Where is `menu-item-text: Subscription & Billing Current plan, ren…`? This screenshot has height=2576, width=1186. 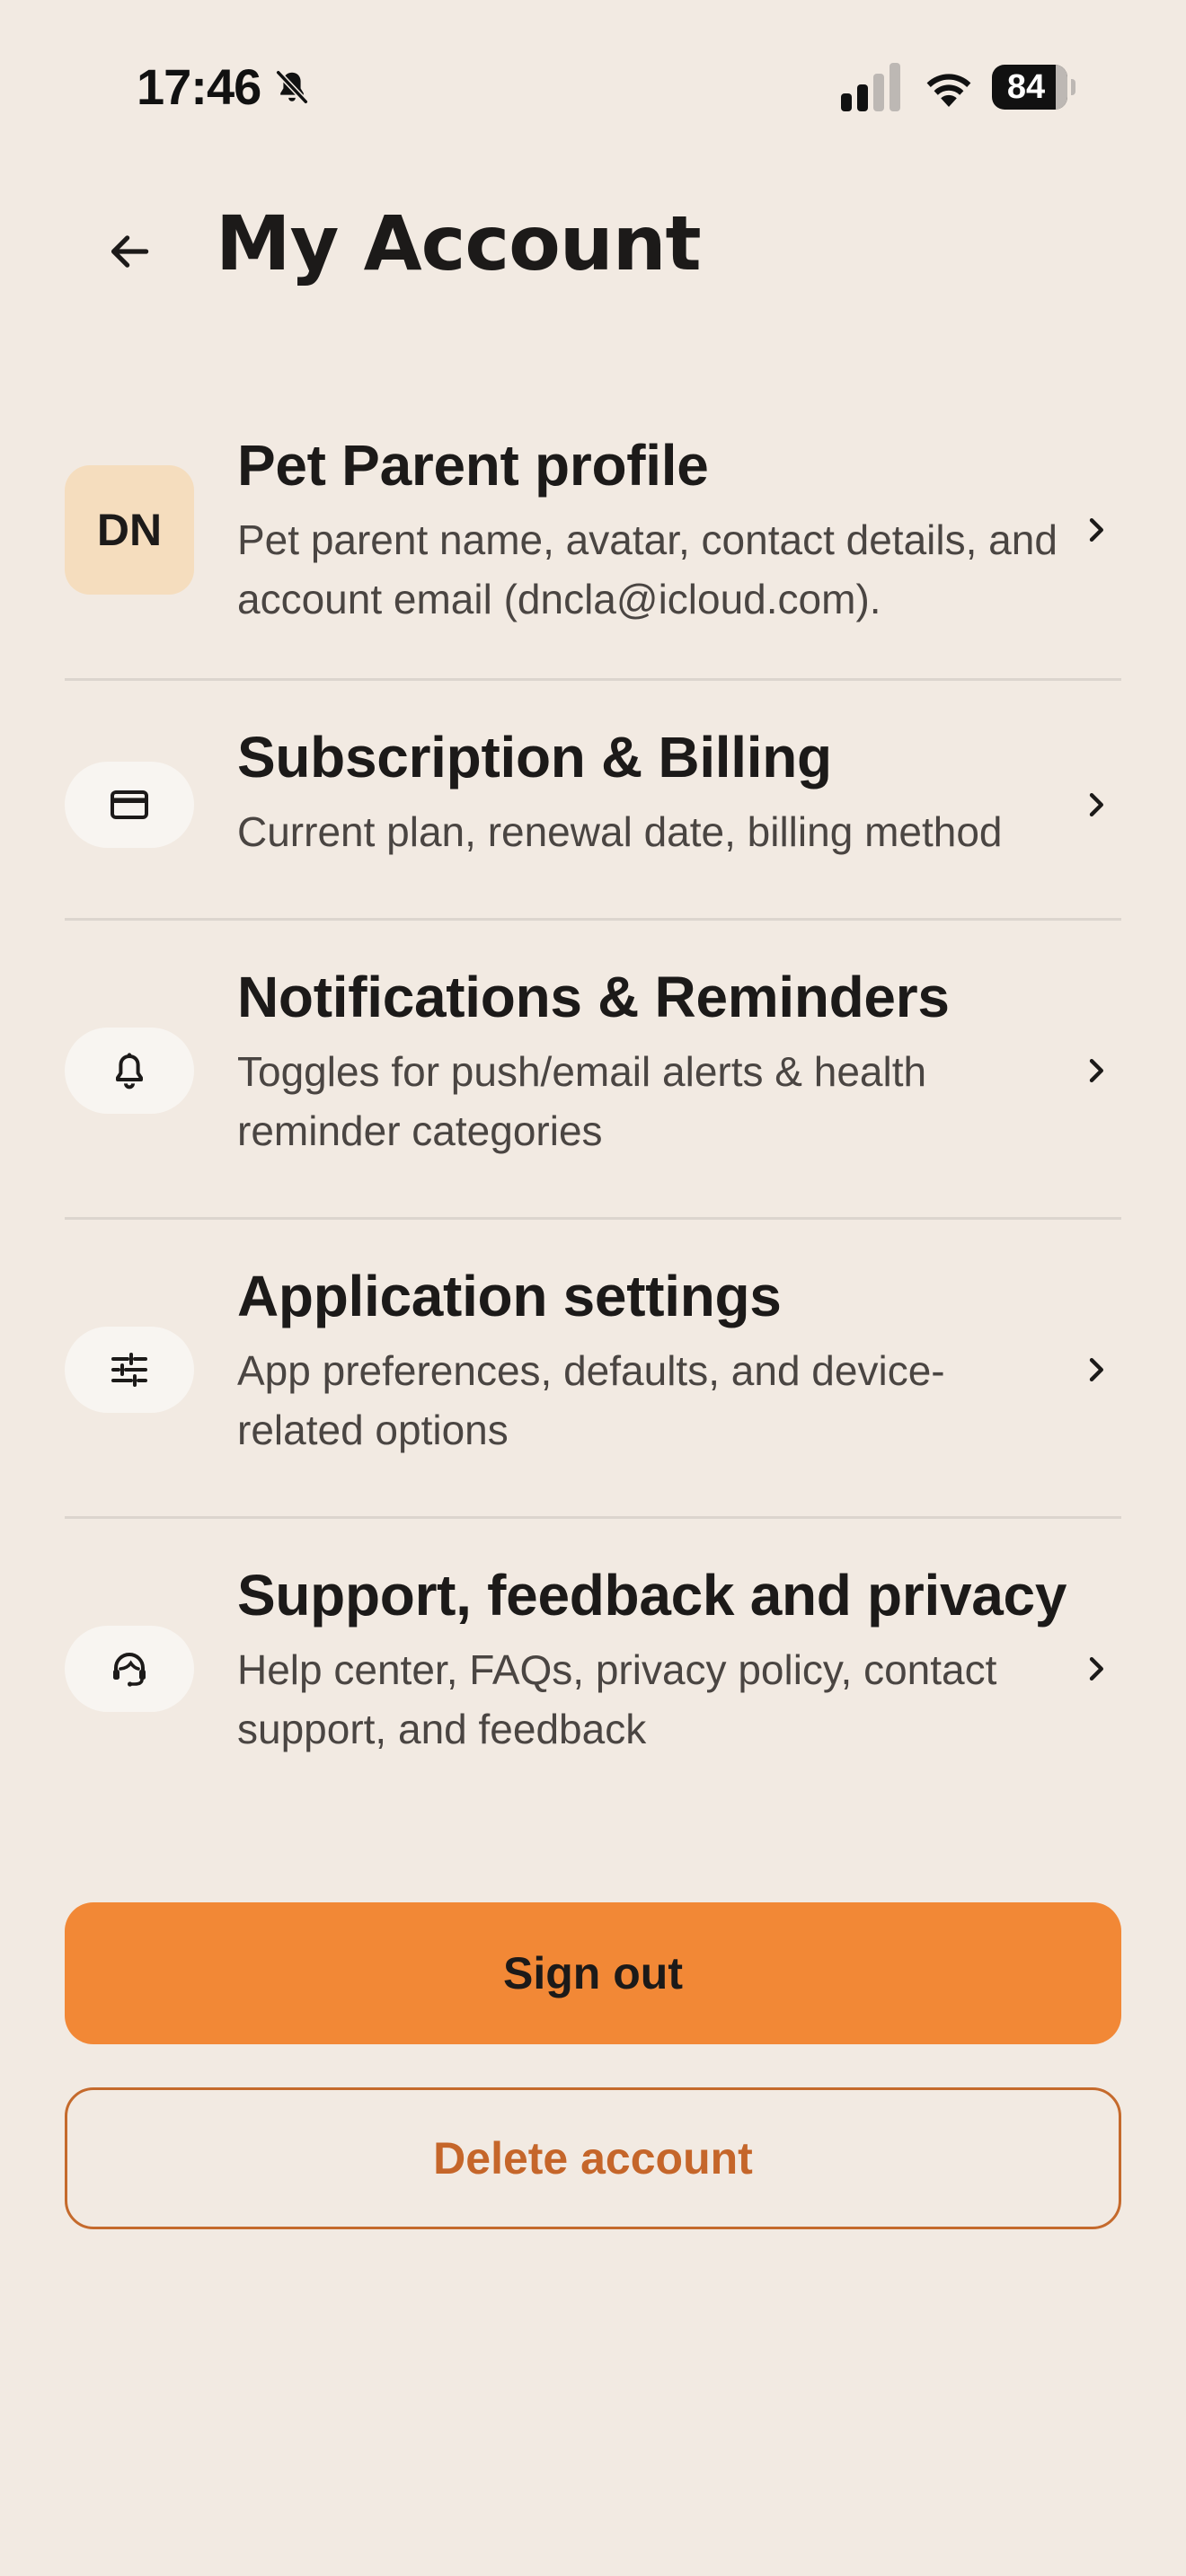
menu-item-text: Subscription & Billing Current plan, ren… is located at coordinates (650, 792).